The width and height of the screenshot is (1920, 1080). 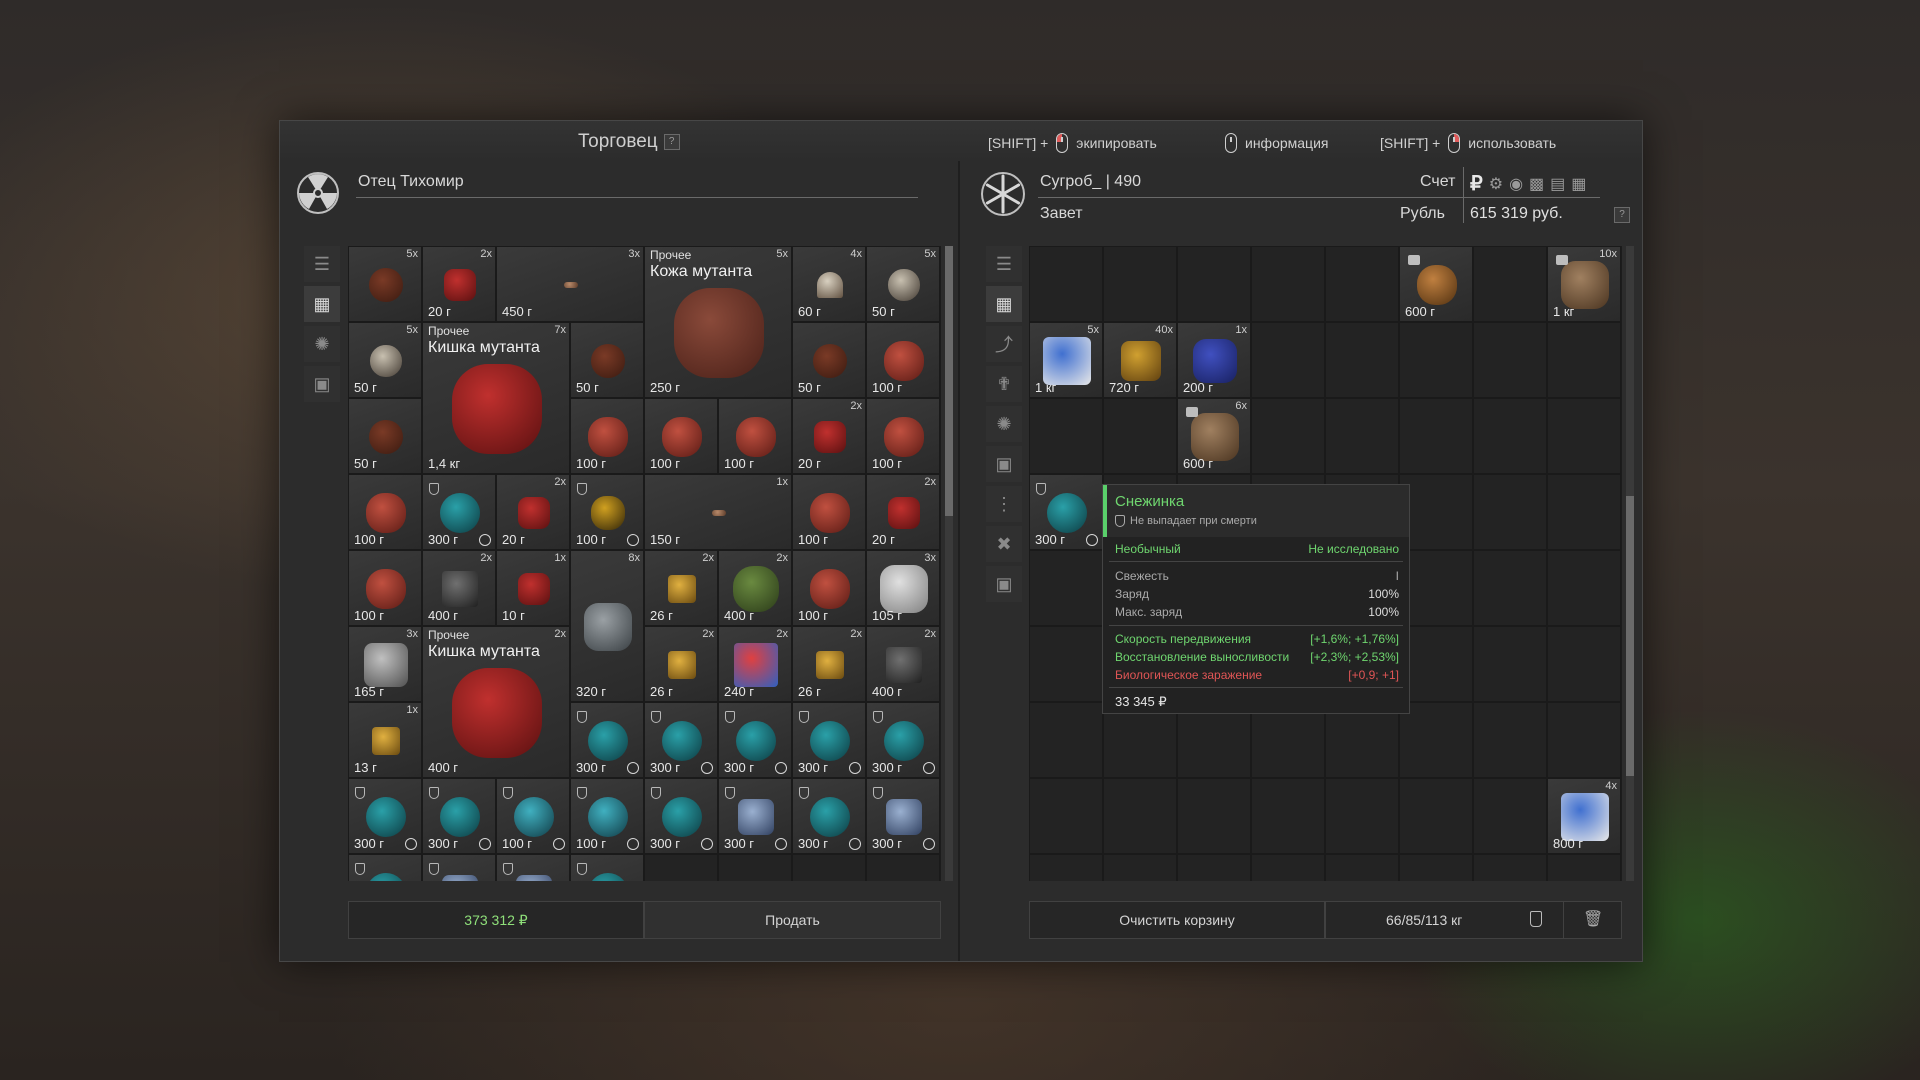 I want to click on inventory-item: 3x 450 г, so click(x=570, y=284).